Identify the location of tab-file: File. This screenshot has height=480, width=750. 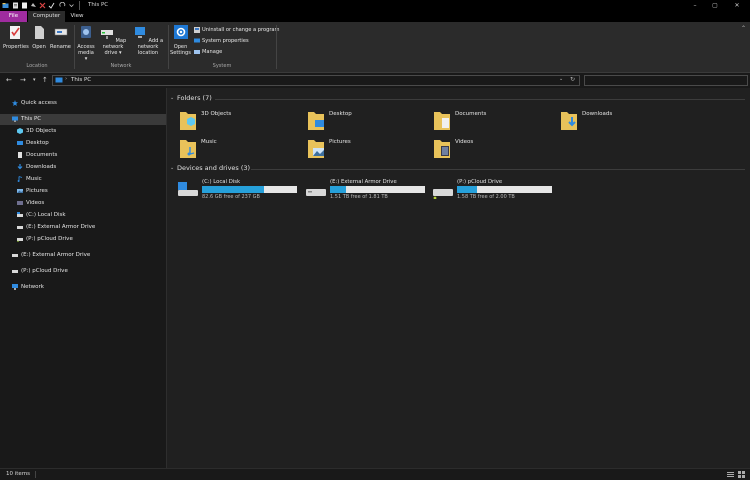
(13, 16).